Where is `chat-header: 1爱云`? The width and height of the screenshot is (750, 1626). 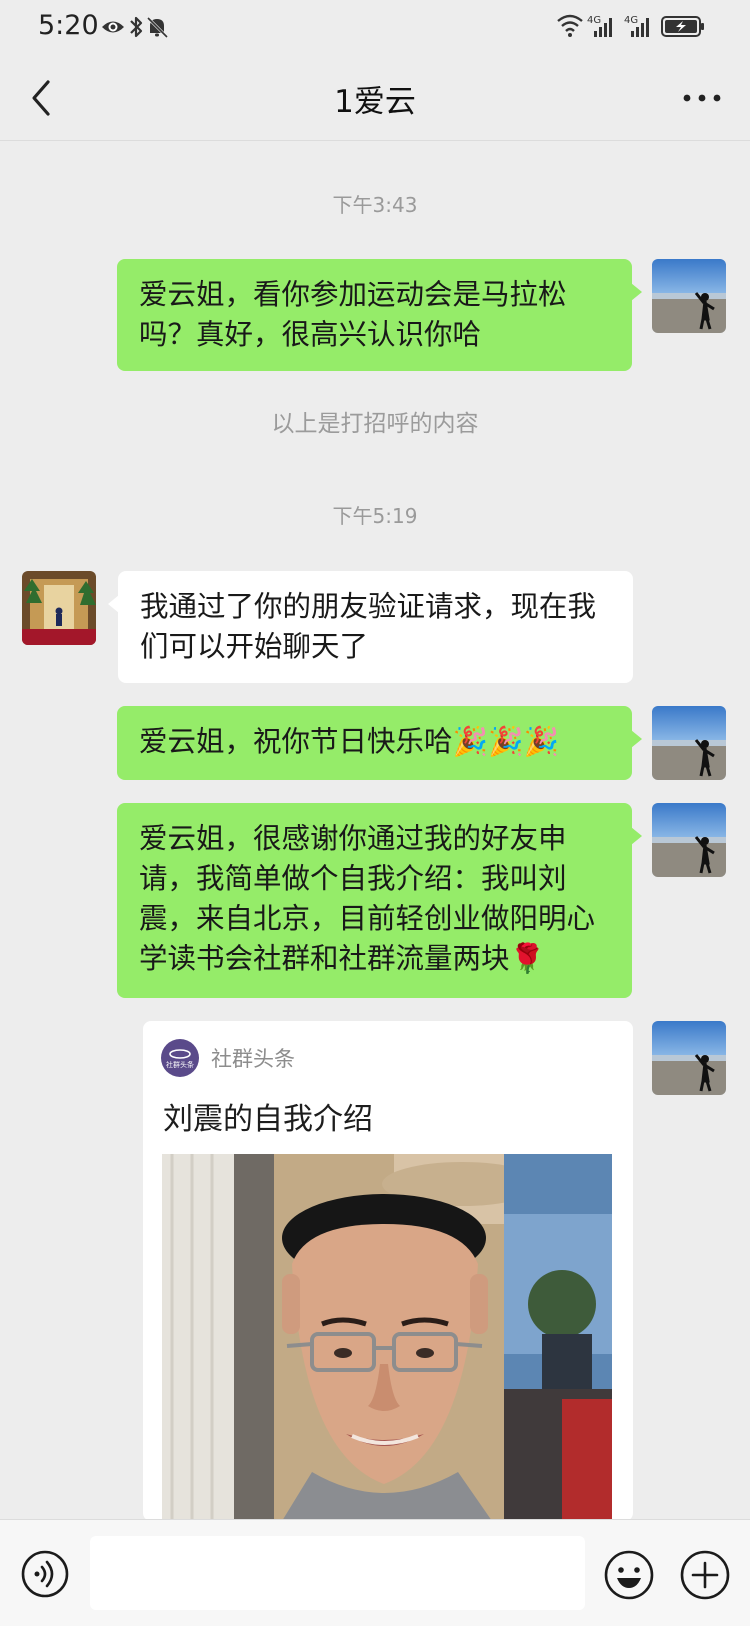 chat-header: 1爱云 is located at coordinates (375, 98).